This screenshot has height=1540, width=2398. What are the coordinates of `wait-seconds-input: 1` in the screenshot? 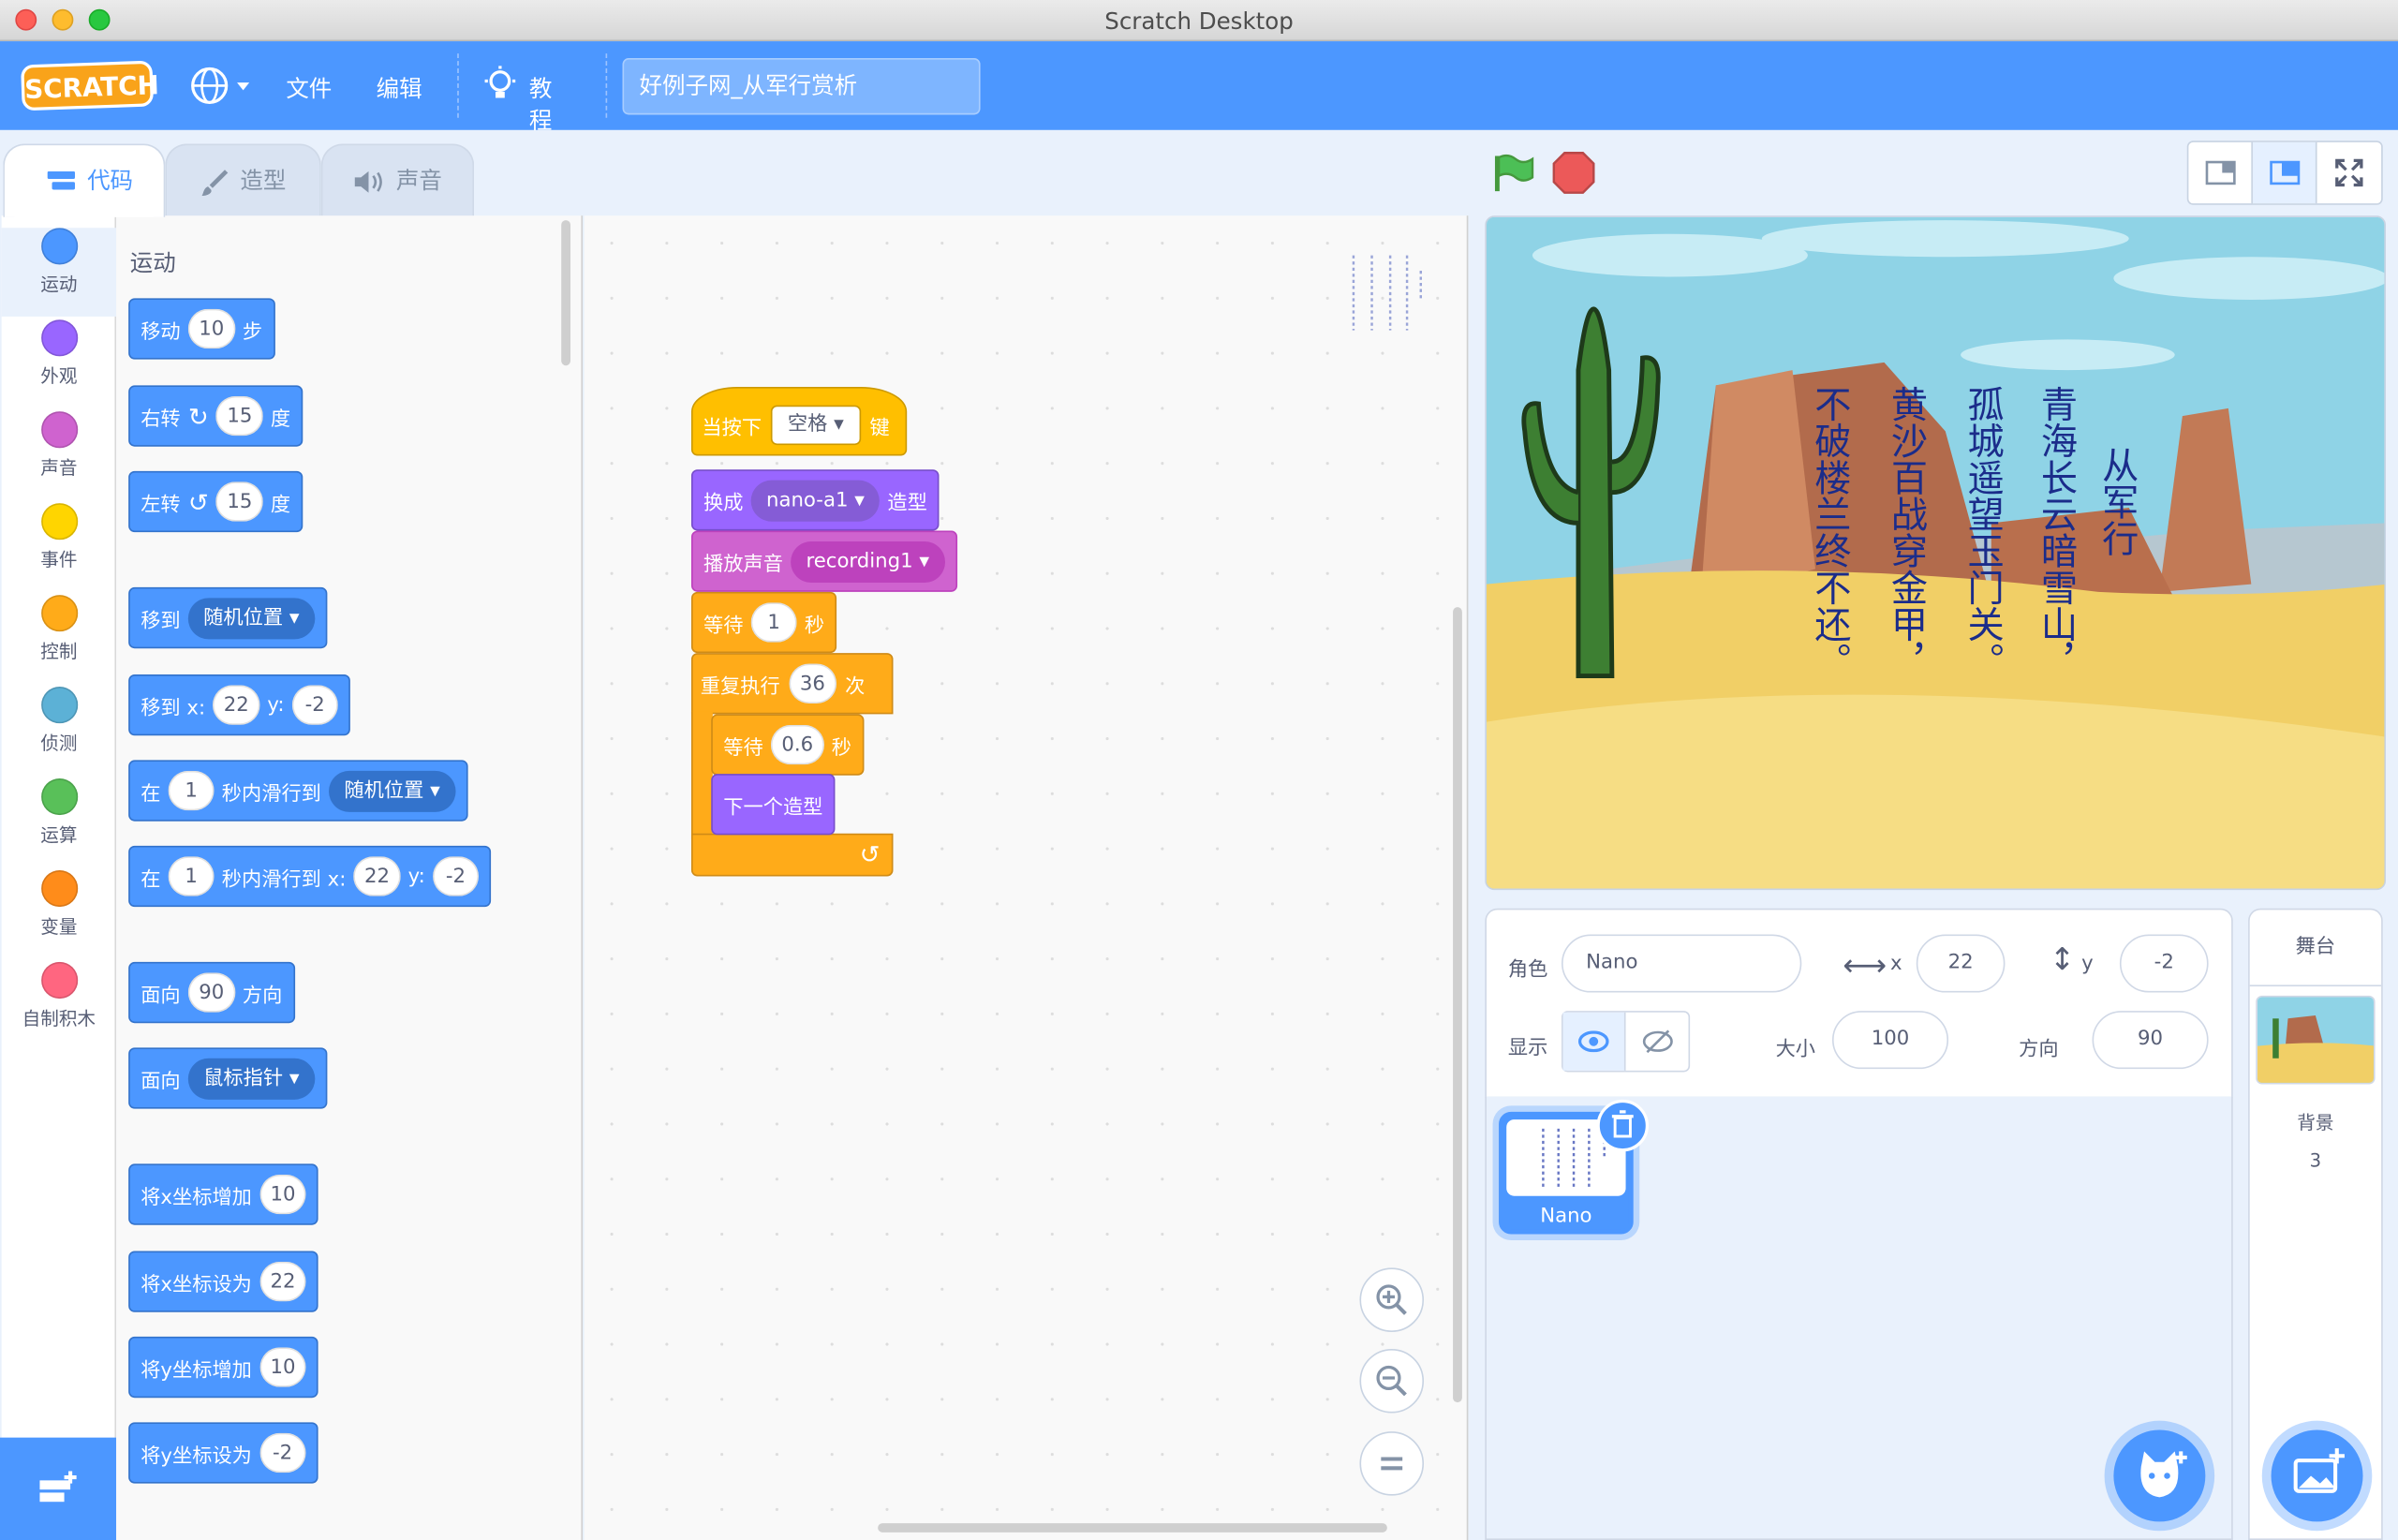 It's located at (773, 622).